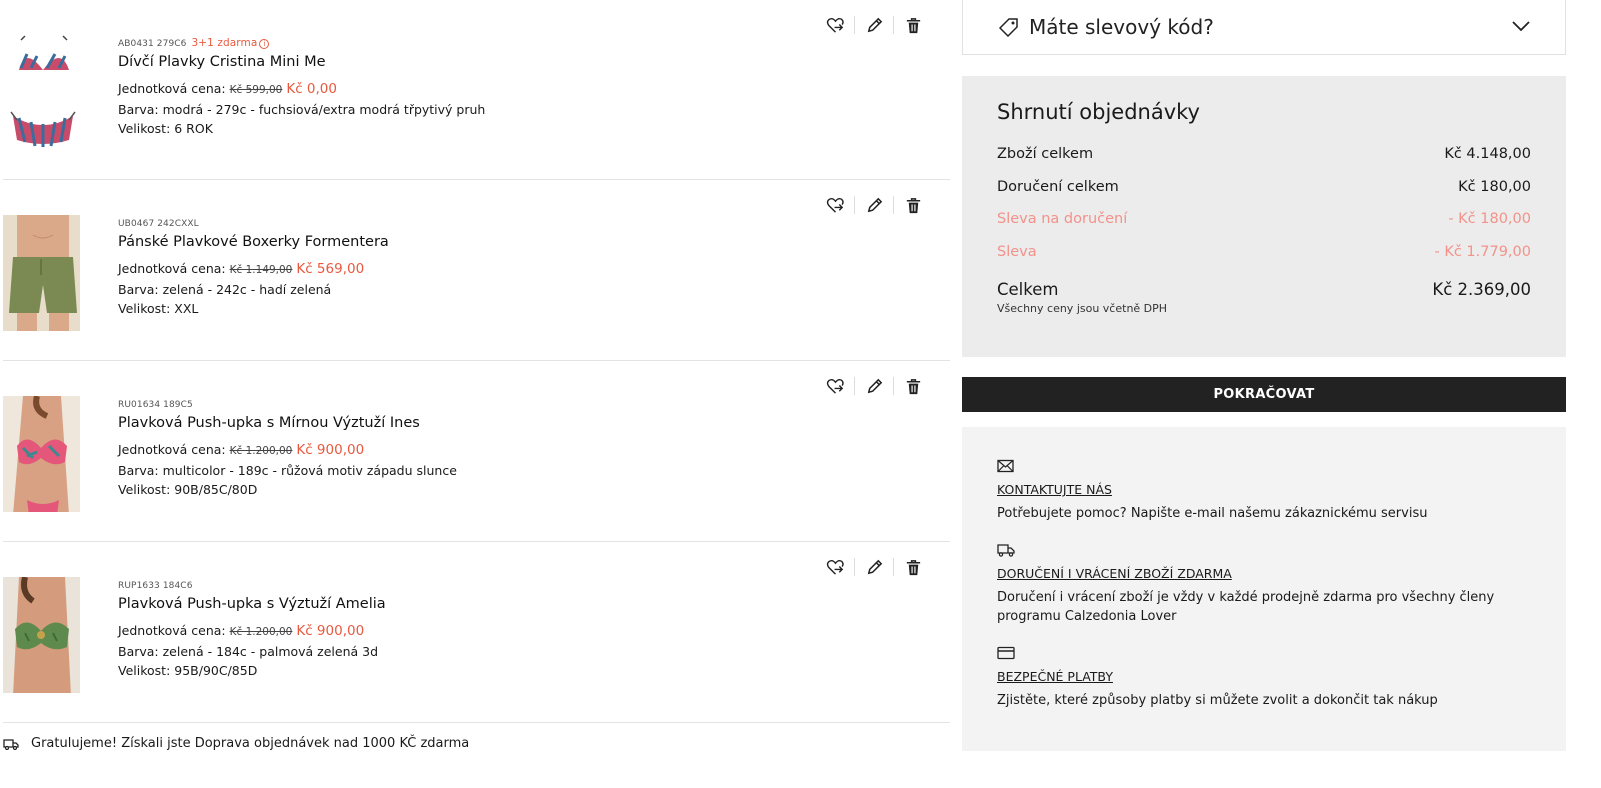 The width and height of the screenshot is (1601, 788). Describe the element at coordinates (224, 43) in the screenshot. I see `promo-badge: 3+1 zdarma` at that location.